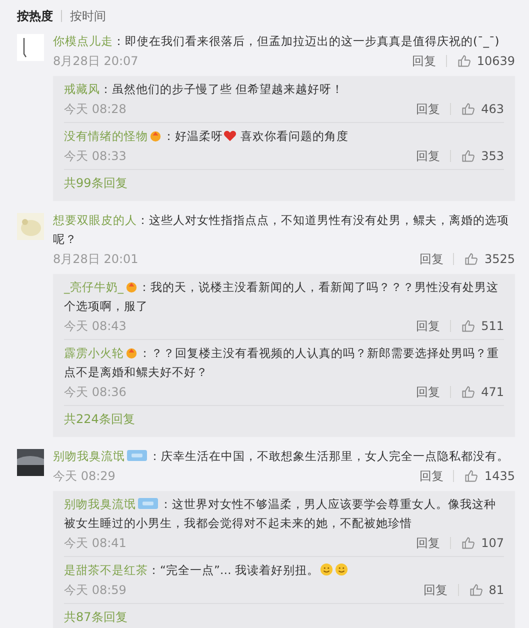 The height and width of the screenshot is (628, 529). I want to click on like-count: 107, so click(492, 543).